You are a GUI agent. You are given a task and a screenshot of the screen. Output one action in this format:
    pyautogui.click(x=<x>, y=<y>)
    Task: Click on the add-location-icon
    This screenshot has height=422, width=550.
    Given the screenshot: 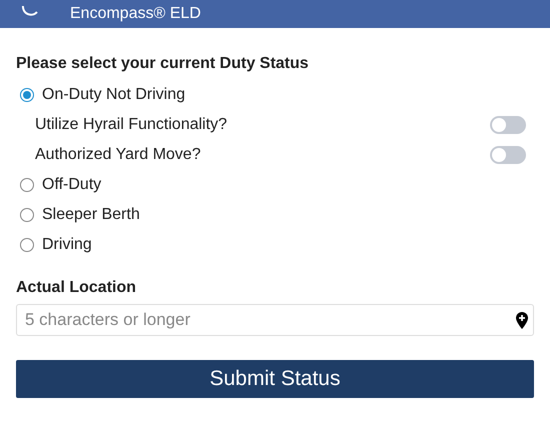 What is the action you would take?
    pyautogui.click(x=522, y=320)
    